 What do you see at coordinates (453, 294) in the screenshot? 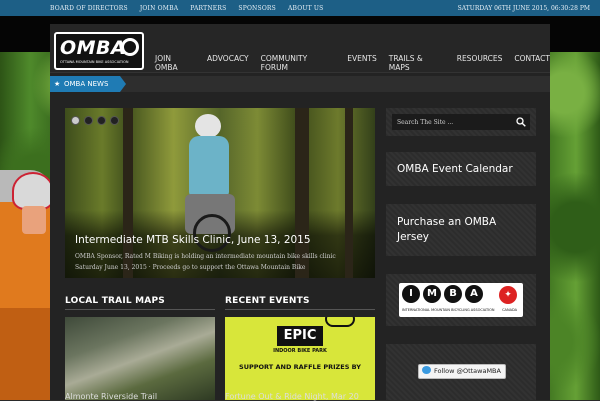
I see `imba-letter: B` at bounding box center [453, 294].